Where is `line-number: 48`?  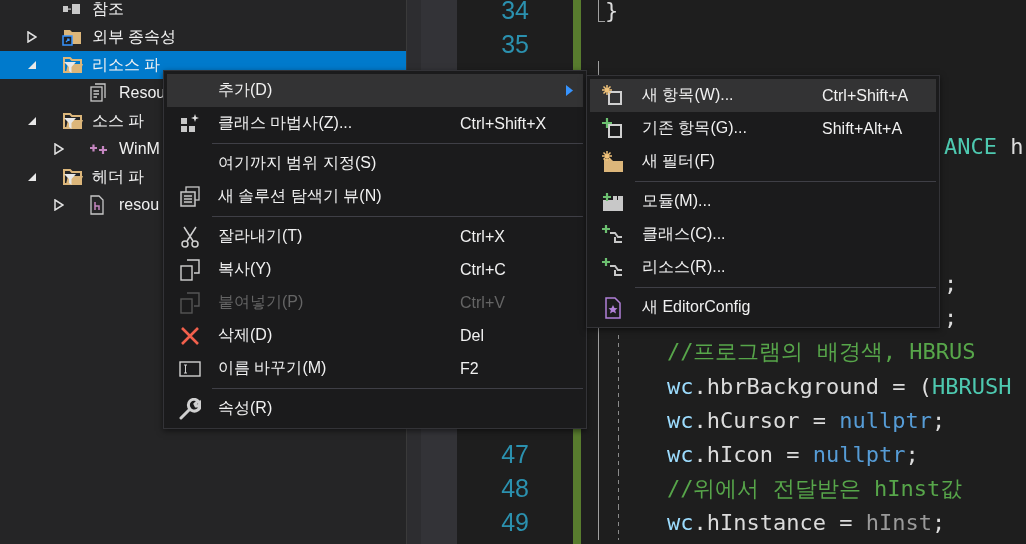 line-number: 48 is located at coordinates (515, 489).